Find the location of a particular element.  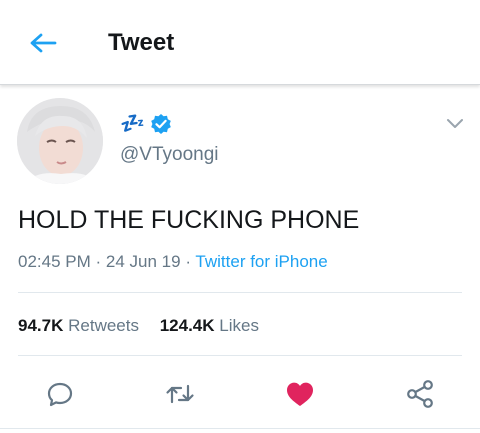

share-icon is located at coordinates (420, 394).